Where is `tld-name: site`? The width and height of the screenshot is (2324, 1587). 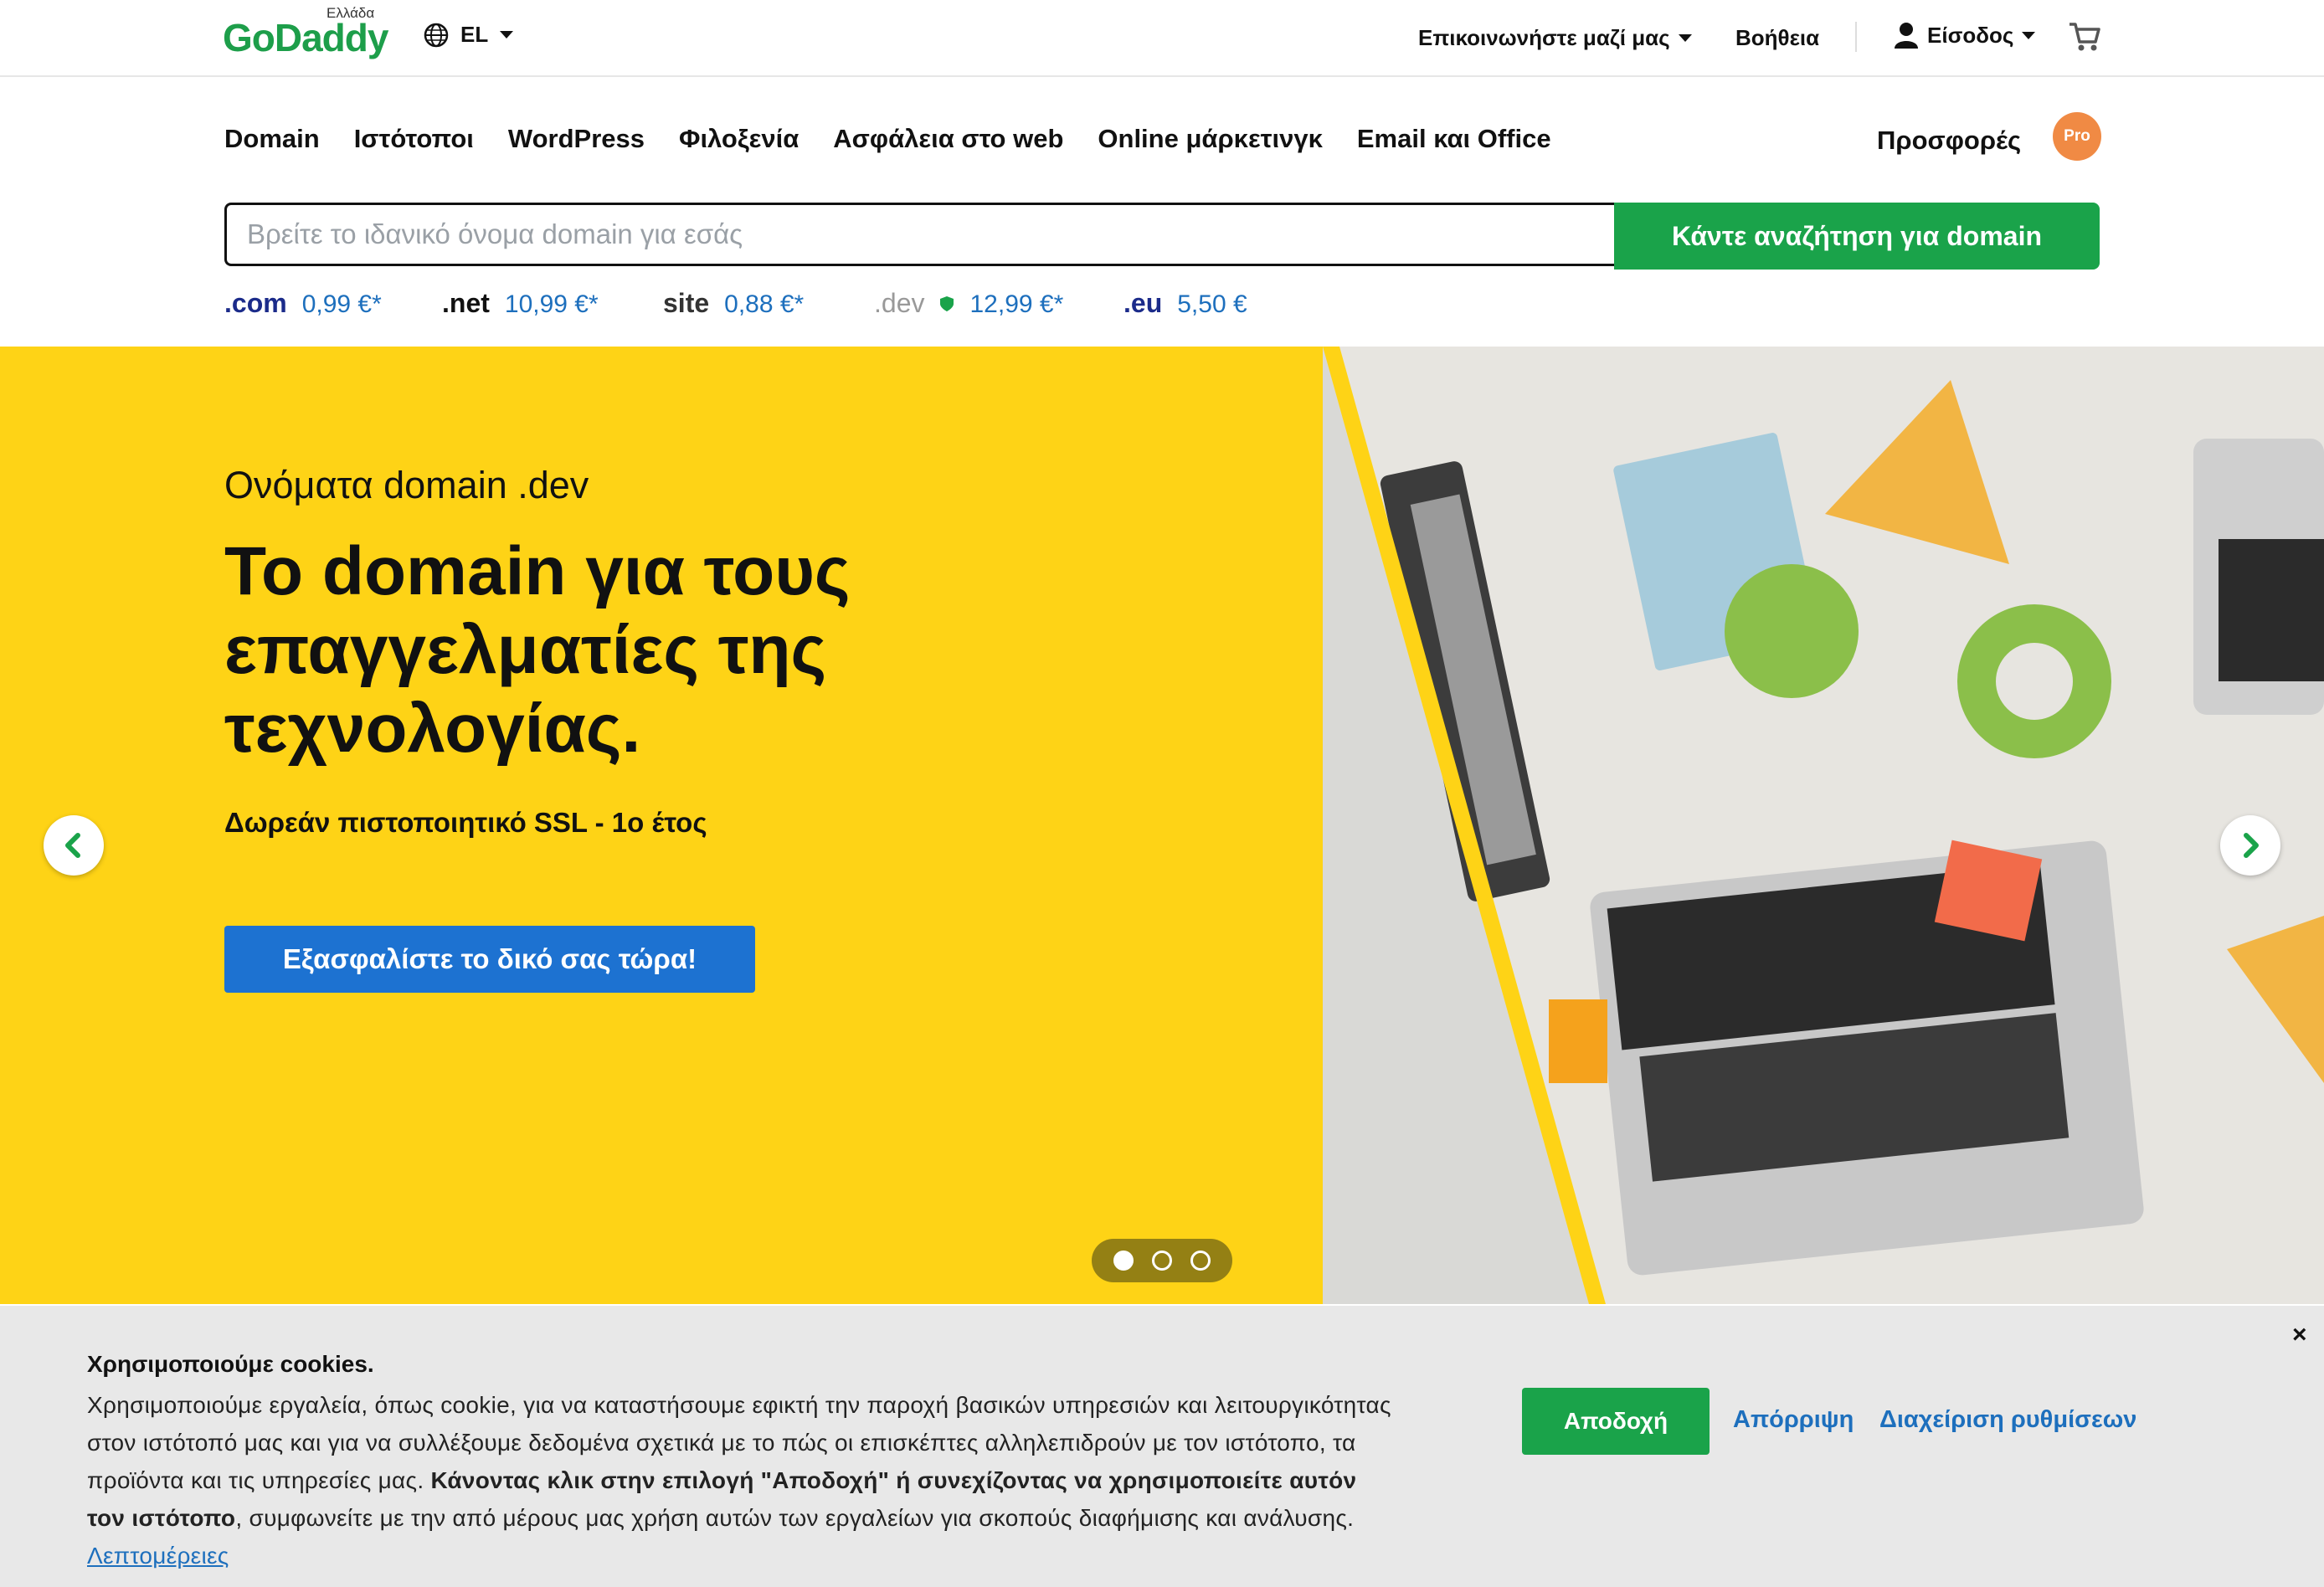
tld-name: site is located at coordinates (687, 303).